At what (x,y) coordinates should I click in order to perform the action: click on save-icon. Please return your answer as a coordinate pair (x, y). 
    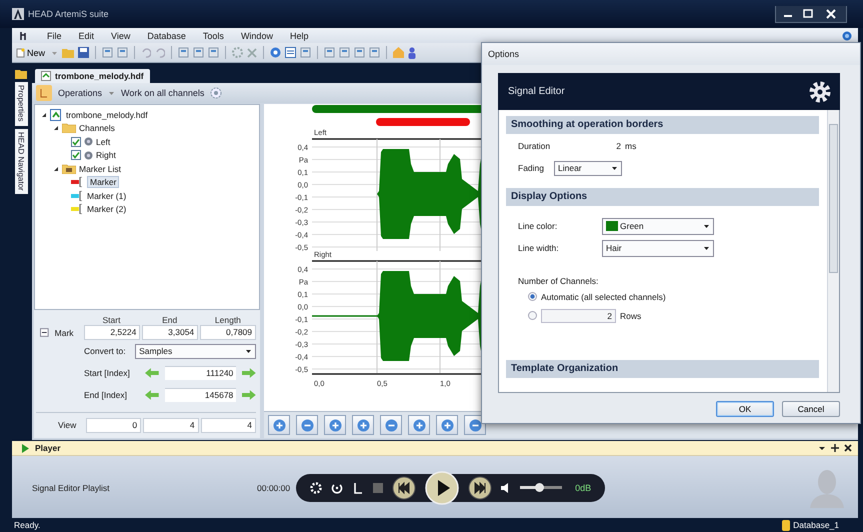
    Looking at the image, I should click on (84, 52).